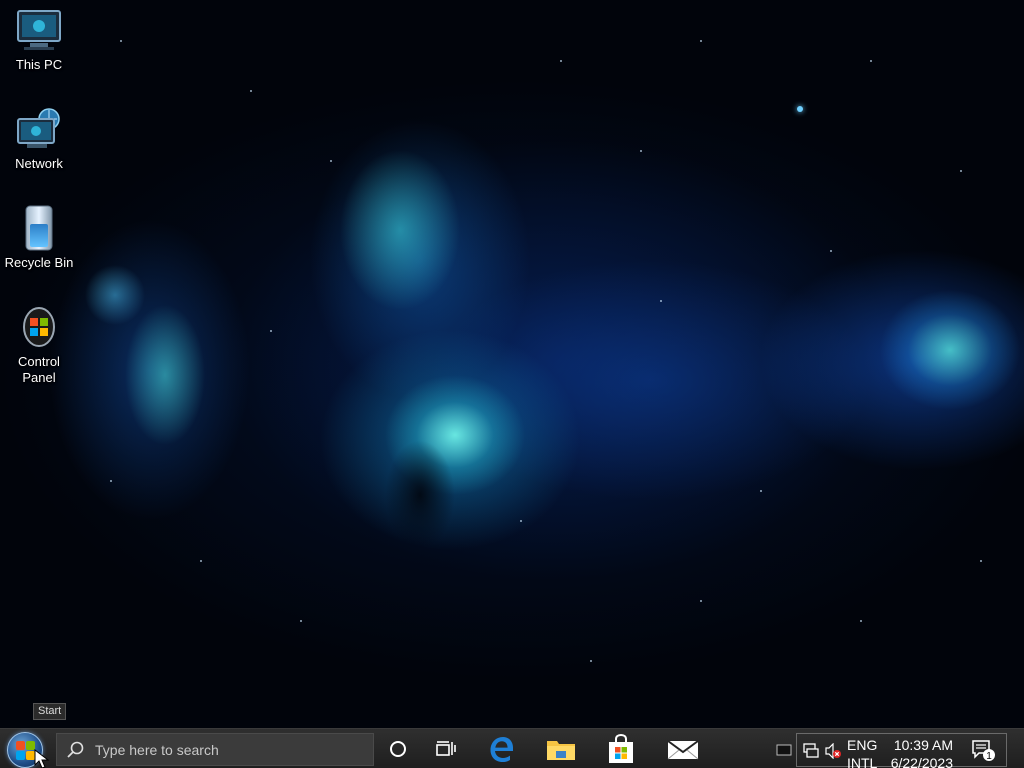  I want to click on taskbar: ENG INTL 10:39 AM 6/22/2023 1, so click(512, 748).